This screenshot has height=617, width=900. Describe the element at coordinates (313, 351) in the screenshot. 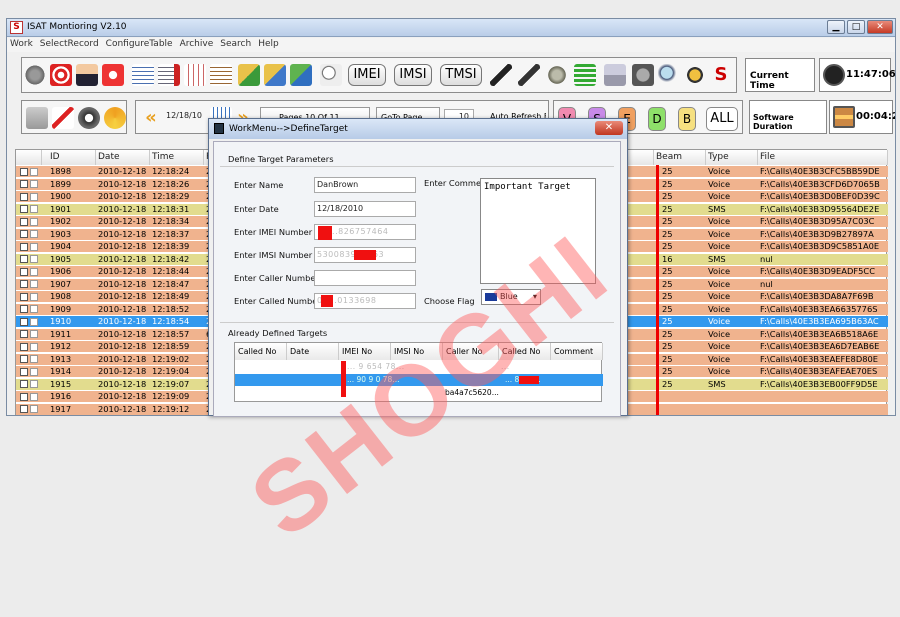

I see `defined-header-date: Date` at that location.